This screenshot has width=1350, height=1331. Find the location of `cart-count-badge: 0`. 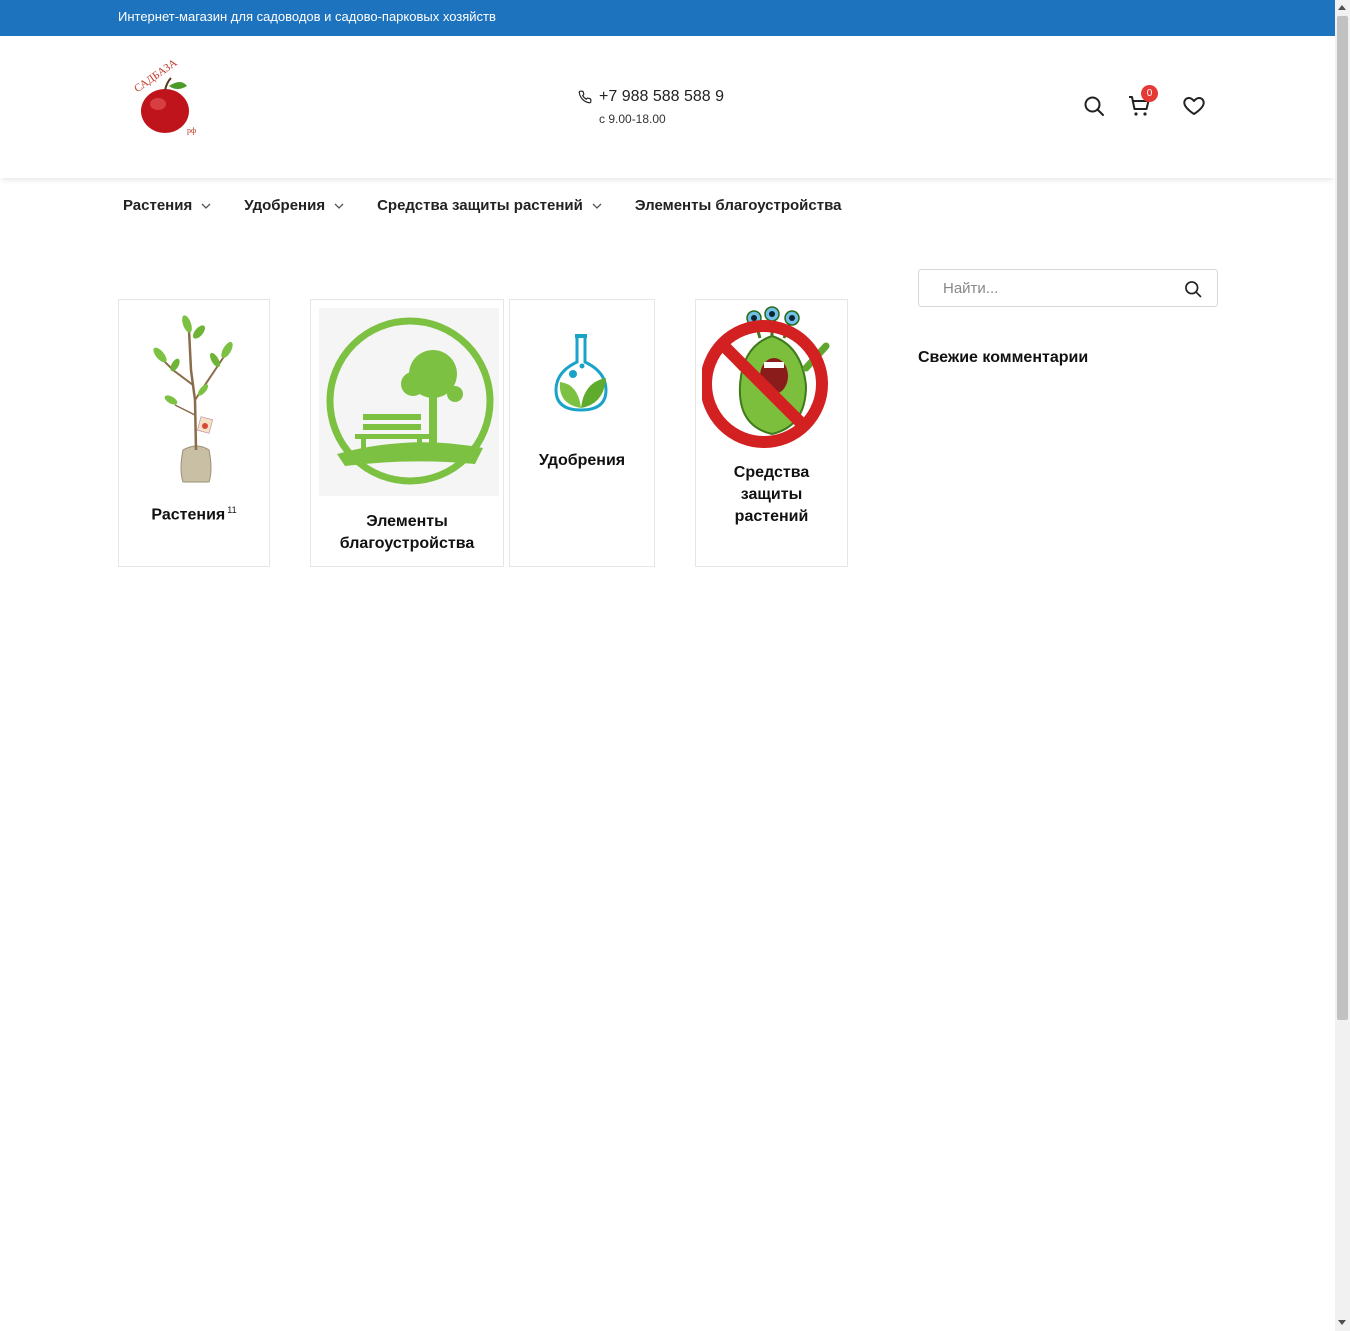

cart-count-badge: 0 is located at coordinates (1149, 93).